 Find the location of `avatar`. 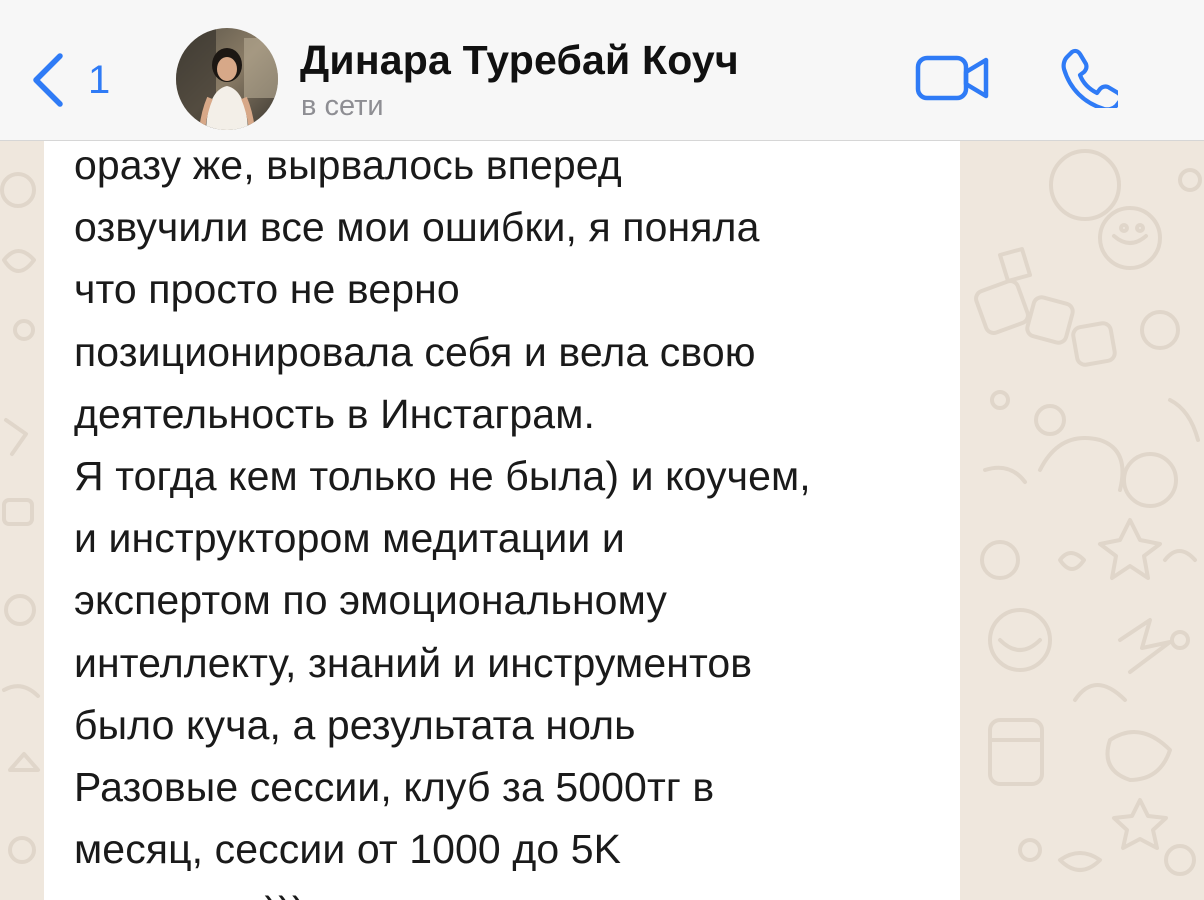

avatar is located at coordinates (227, 79).